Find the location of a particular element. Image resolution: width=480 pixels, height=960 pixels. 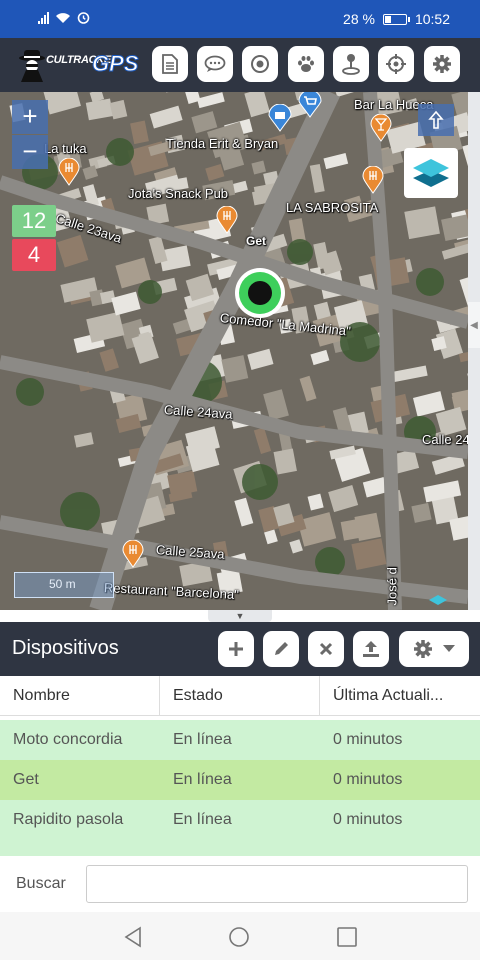

plus-icon is located at coordinates (236, 649).